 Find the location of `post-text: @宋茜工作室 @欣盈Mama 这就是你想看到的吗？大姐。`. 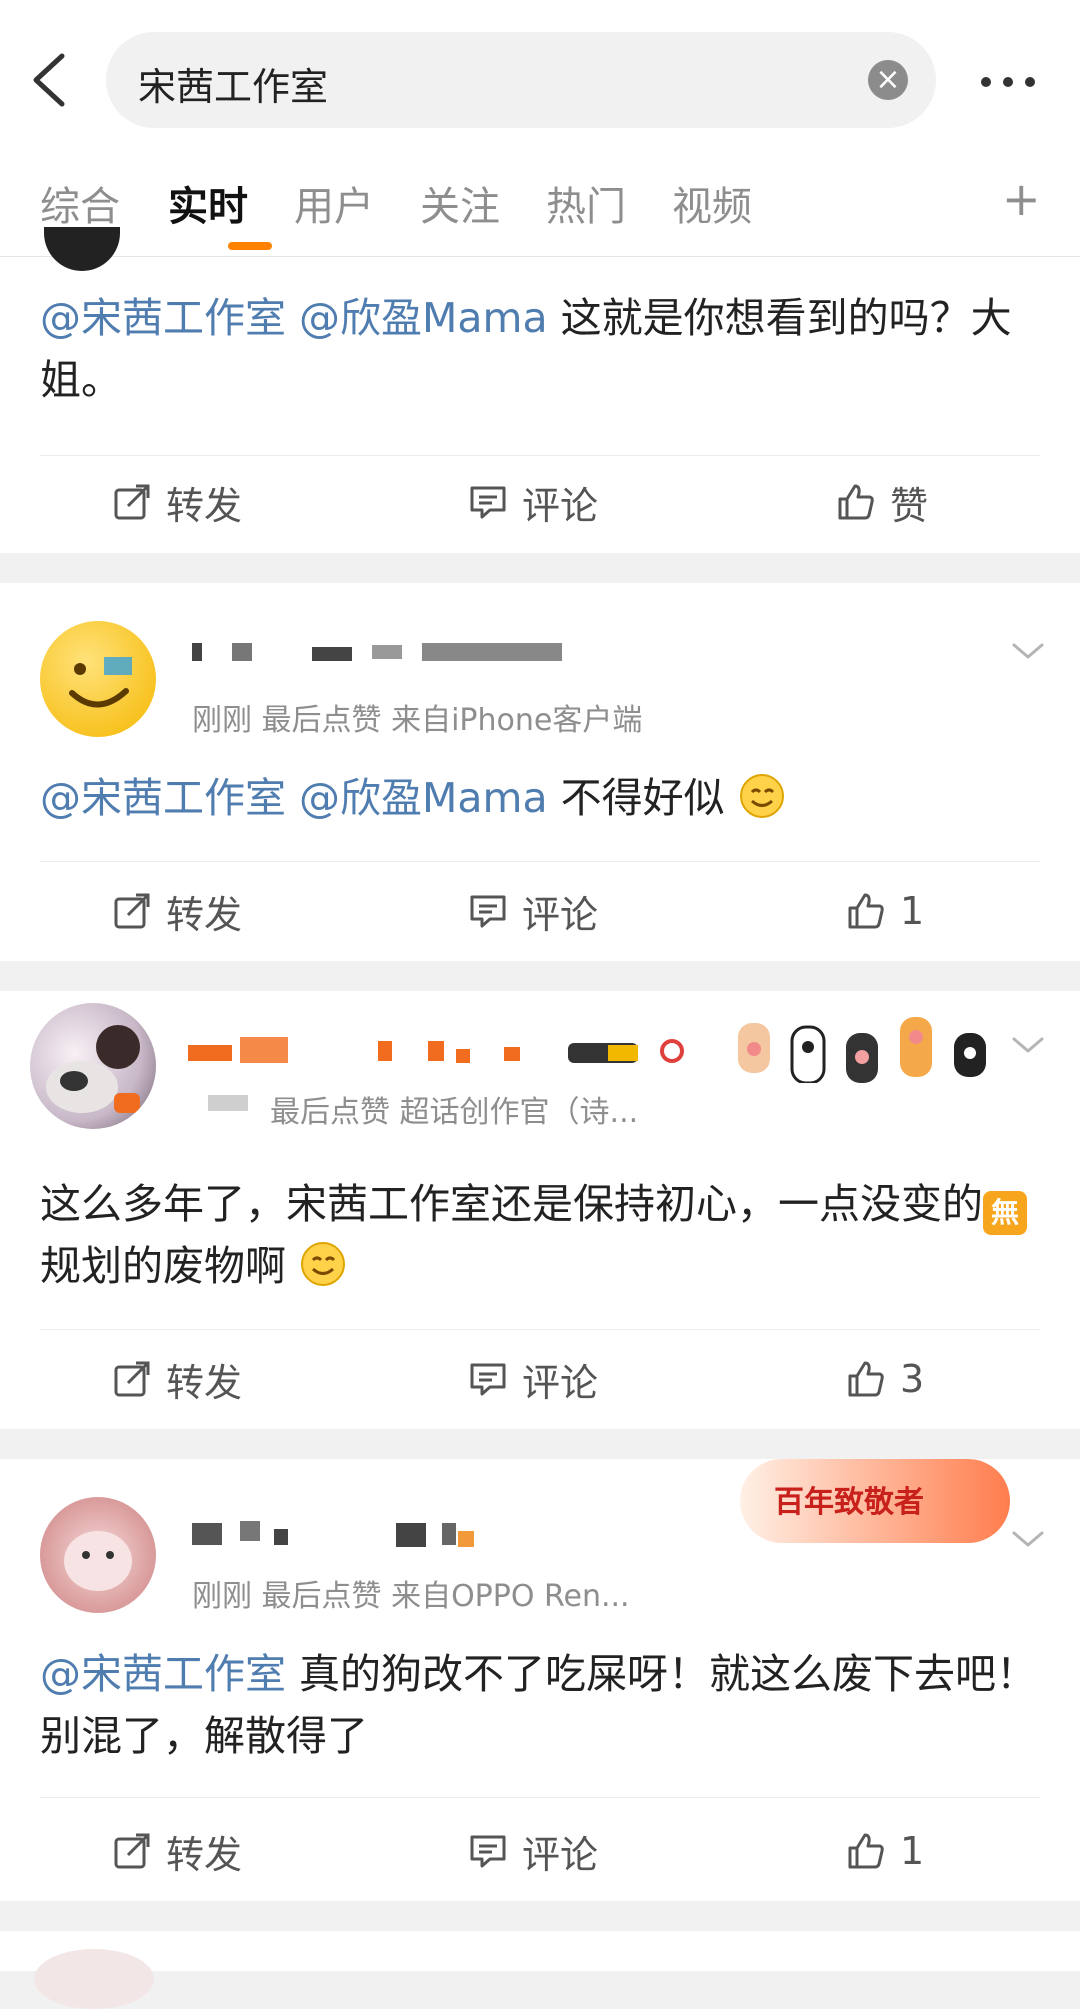

post-text: @宋茜工作室 @欣盈Mama 这就是你想看到的吗？大姐。 is located at coordinates (540, 349).